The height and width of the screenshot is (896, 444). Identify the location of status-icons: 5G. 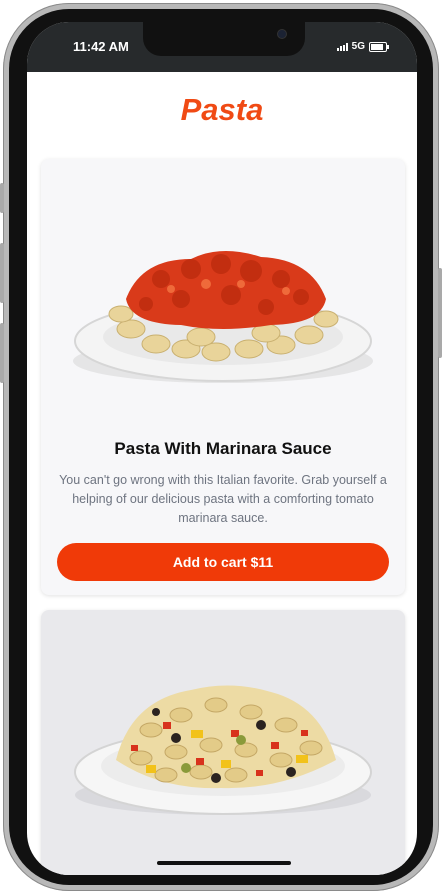
(362, 46).